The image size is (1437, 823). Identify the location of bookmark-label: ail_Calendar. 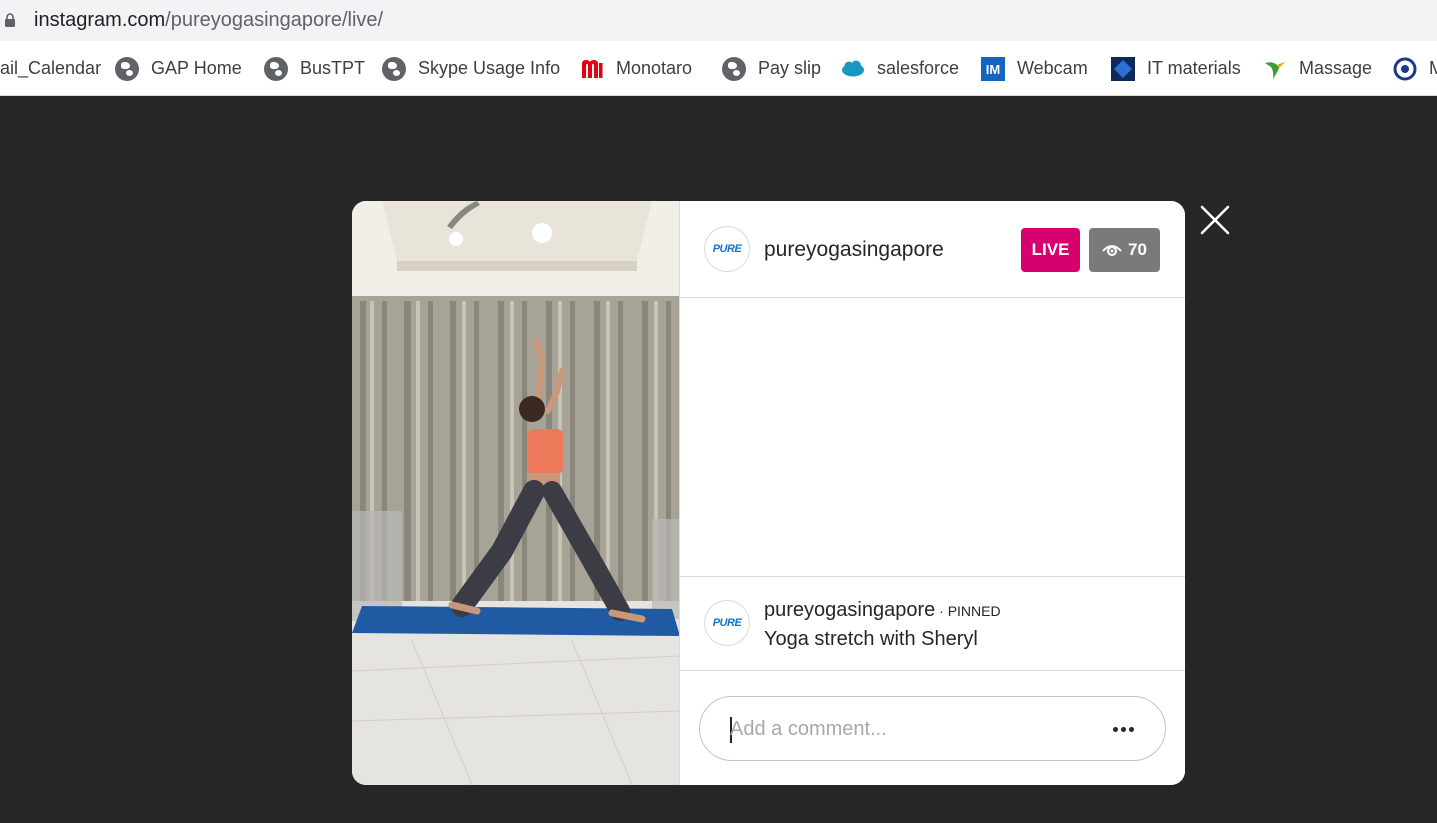
(51, 68).